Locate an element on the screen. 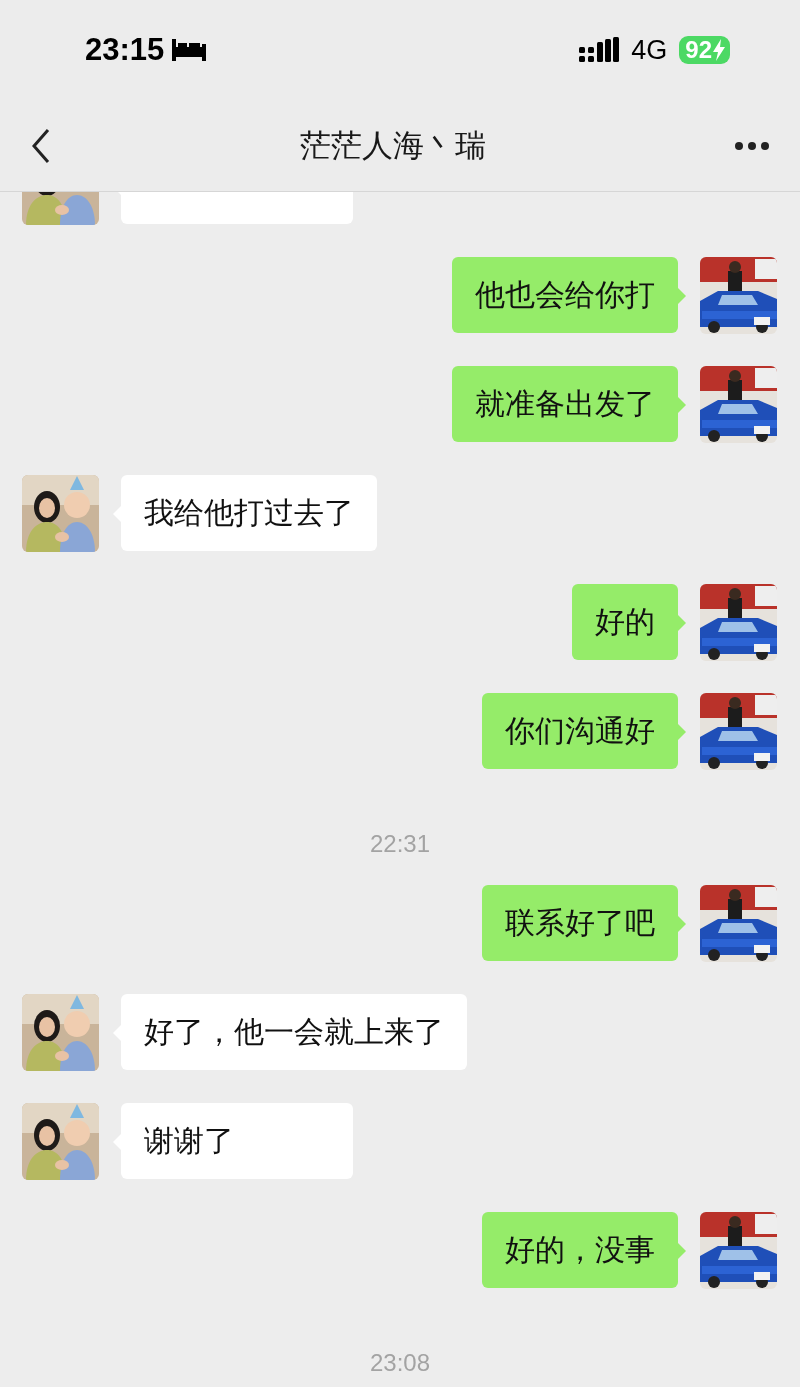 This screenshot has height=1387, width=800. timestamp: 22:31 is located at coordinates (400, 843).